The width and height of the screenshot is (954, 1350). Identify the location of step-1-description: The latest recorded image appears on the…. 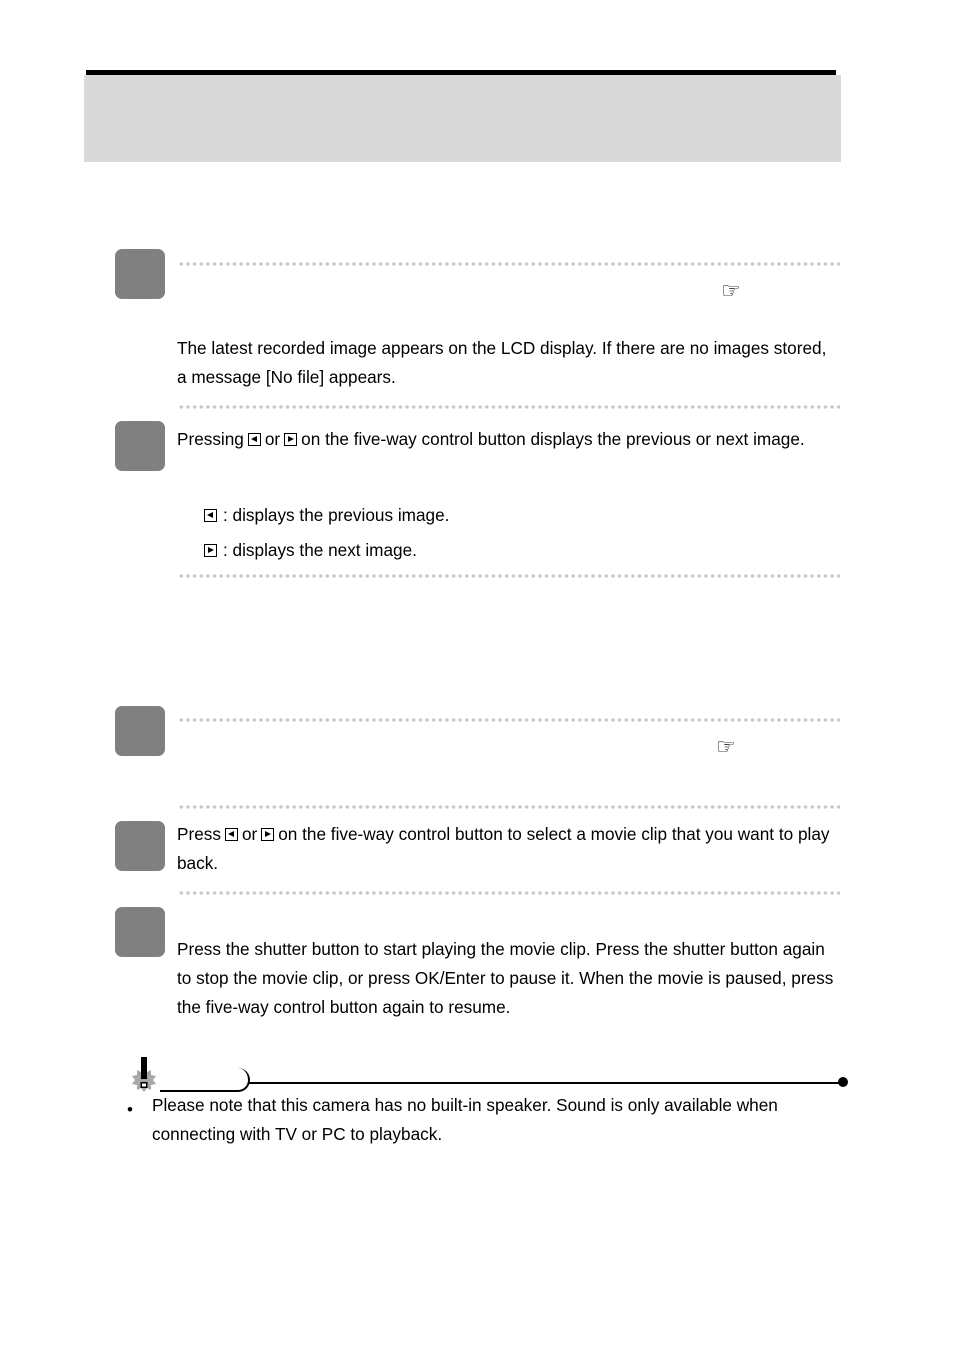
(502, 362).